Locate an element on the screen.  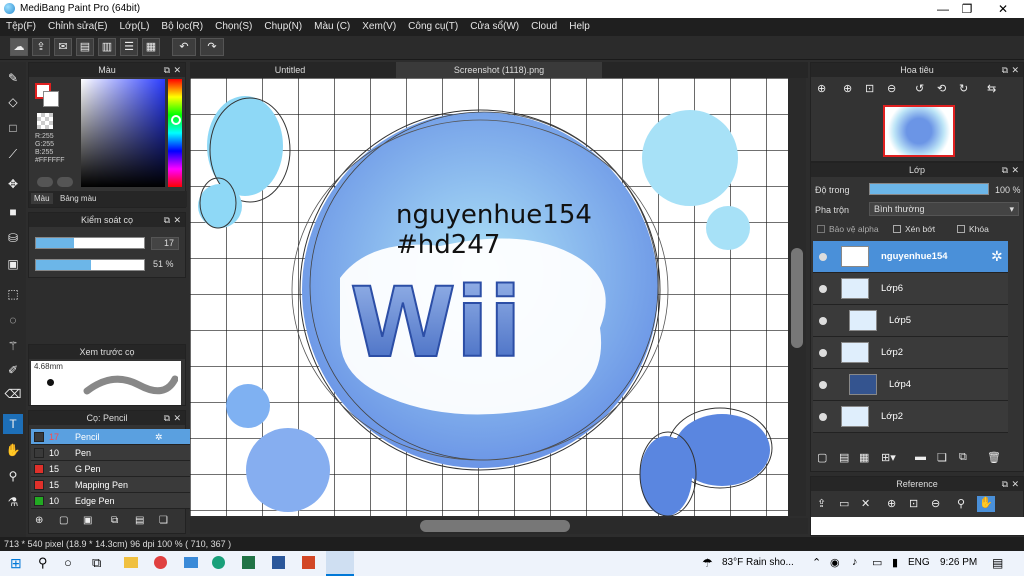
brush-item: 15 Mapping Pen is located at coordinates (113, 485).